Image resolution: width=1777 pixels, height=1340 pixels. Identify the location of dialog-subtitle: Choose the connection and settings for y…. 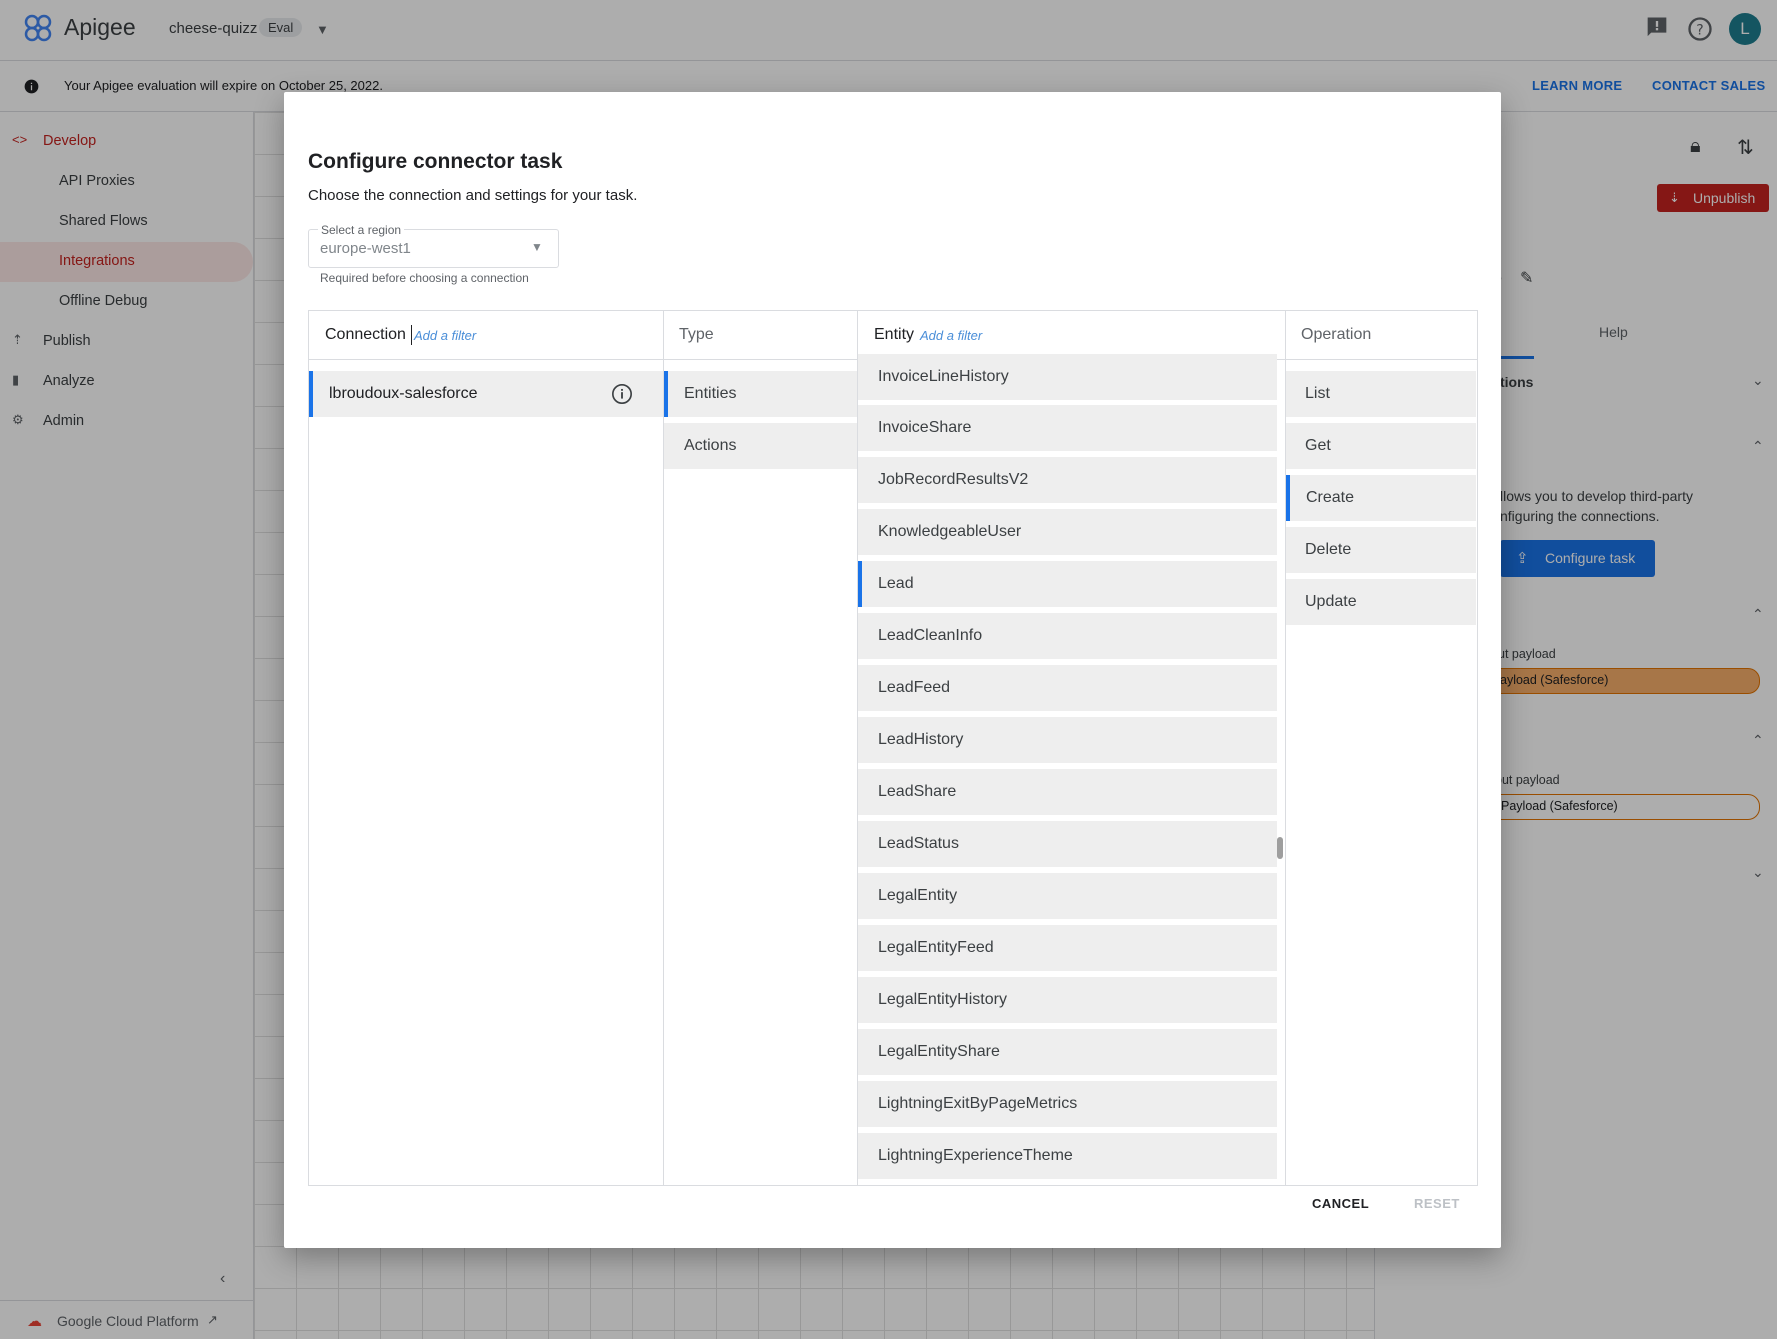
(473, 195).